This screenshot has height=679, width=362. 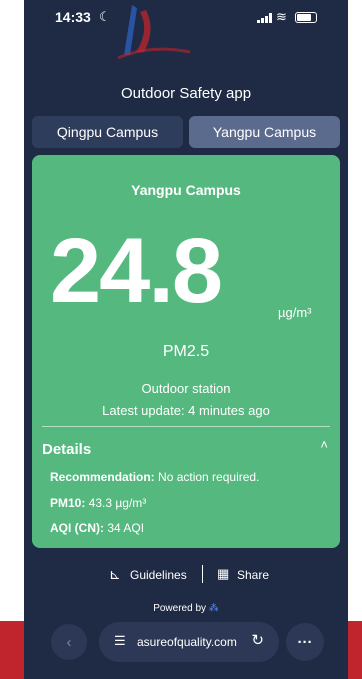 I want to click on app-title: Outdoor Safety app, so click(x=186, y=93).